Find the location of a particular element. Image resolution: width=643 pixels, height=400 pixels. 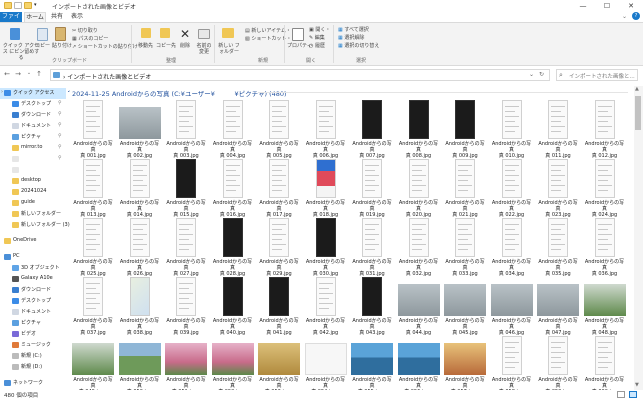

nav-onedrive: OneDrive is located at coordinates (33, 241).